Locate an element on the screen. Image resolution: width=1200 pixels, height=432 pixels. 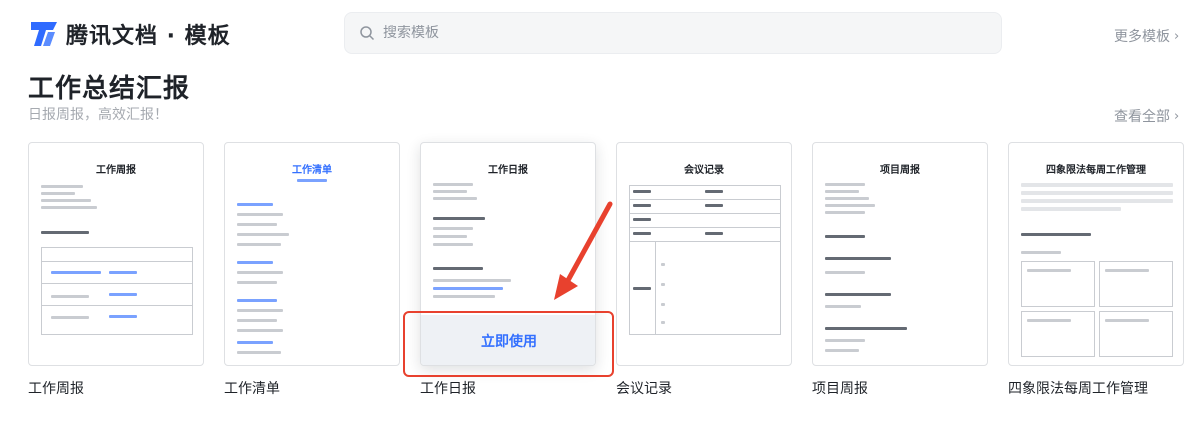
template-card-project-weekly: 项目周报 项目周报 is located at coordinates (900, 270).